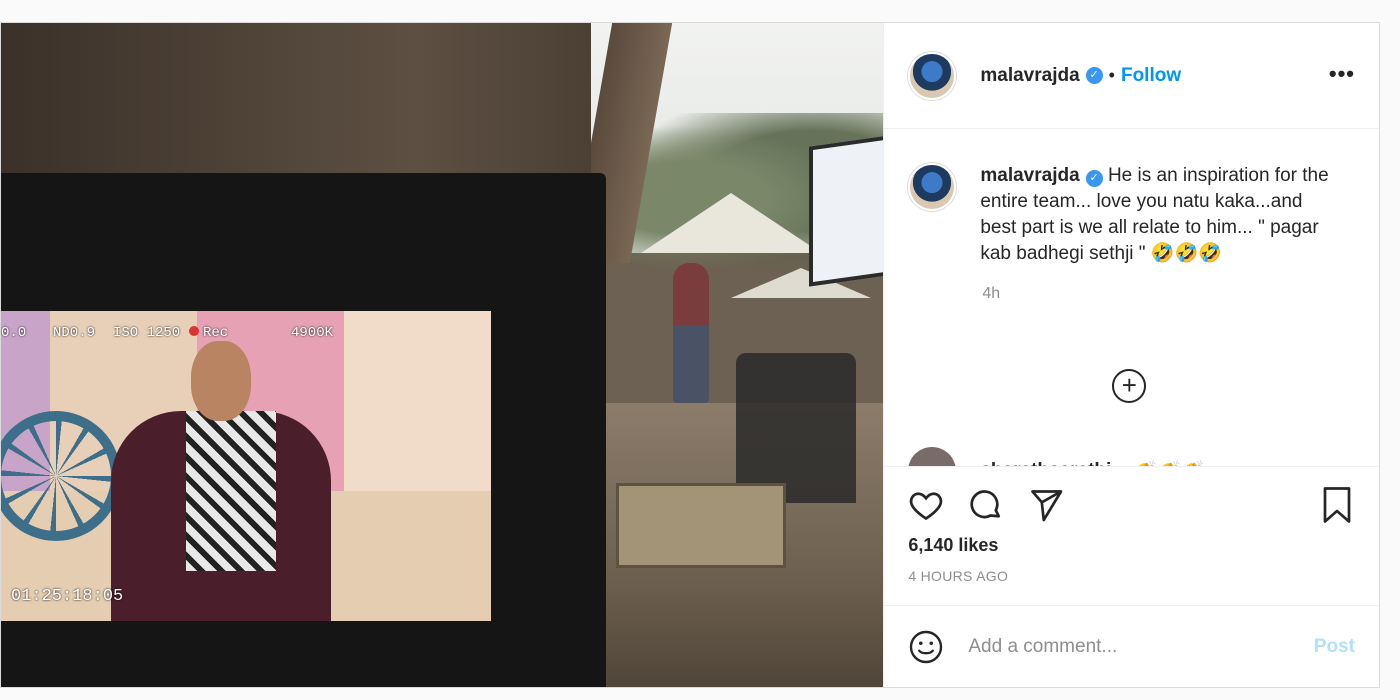 The height and width of the screenshot is (700, 1400). Describe the element at coordinates (1046, 505) in the screenshot. I see `share-icon` at that location.